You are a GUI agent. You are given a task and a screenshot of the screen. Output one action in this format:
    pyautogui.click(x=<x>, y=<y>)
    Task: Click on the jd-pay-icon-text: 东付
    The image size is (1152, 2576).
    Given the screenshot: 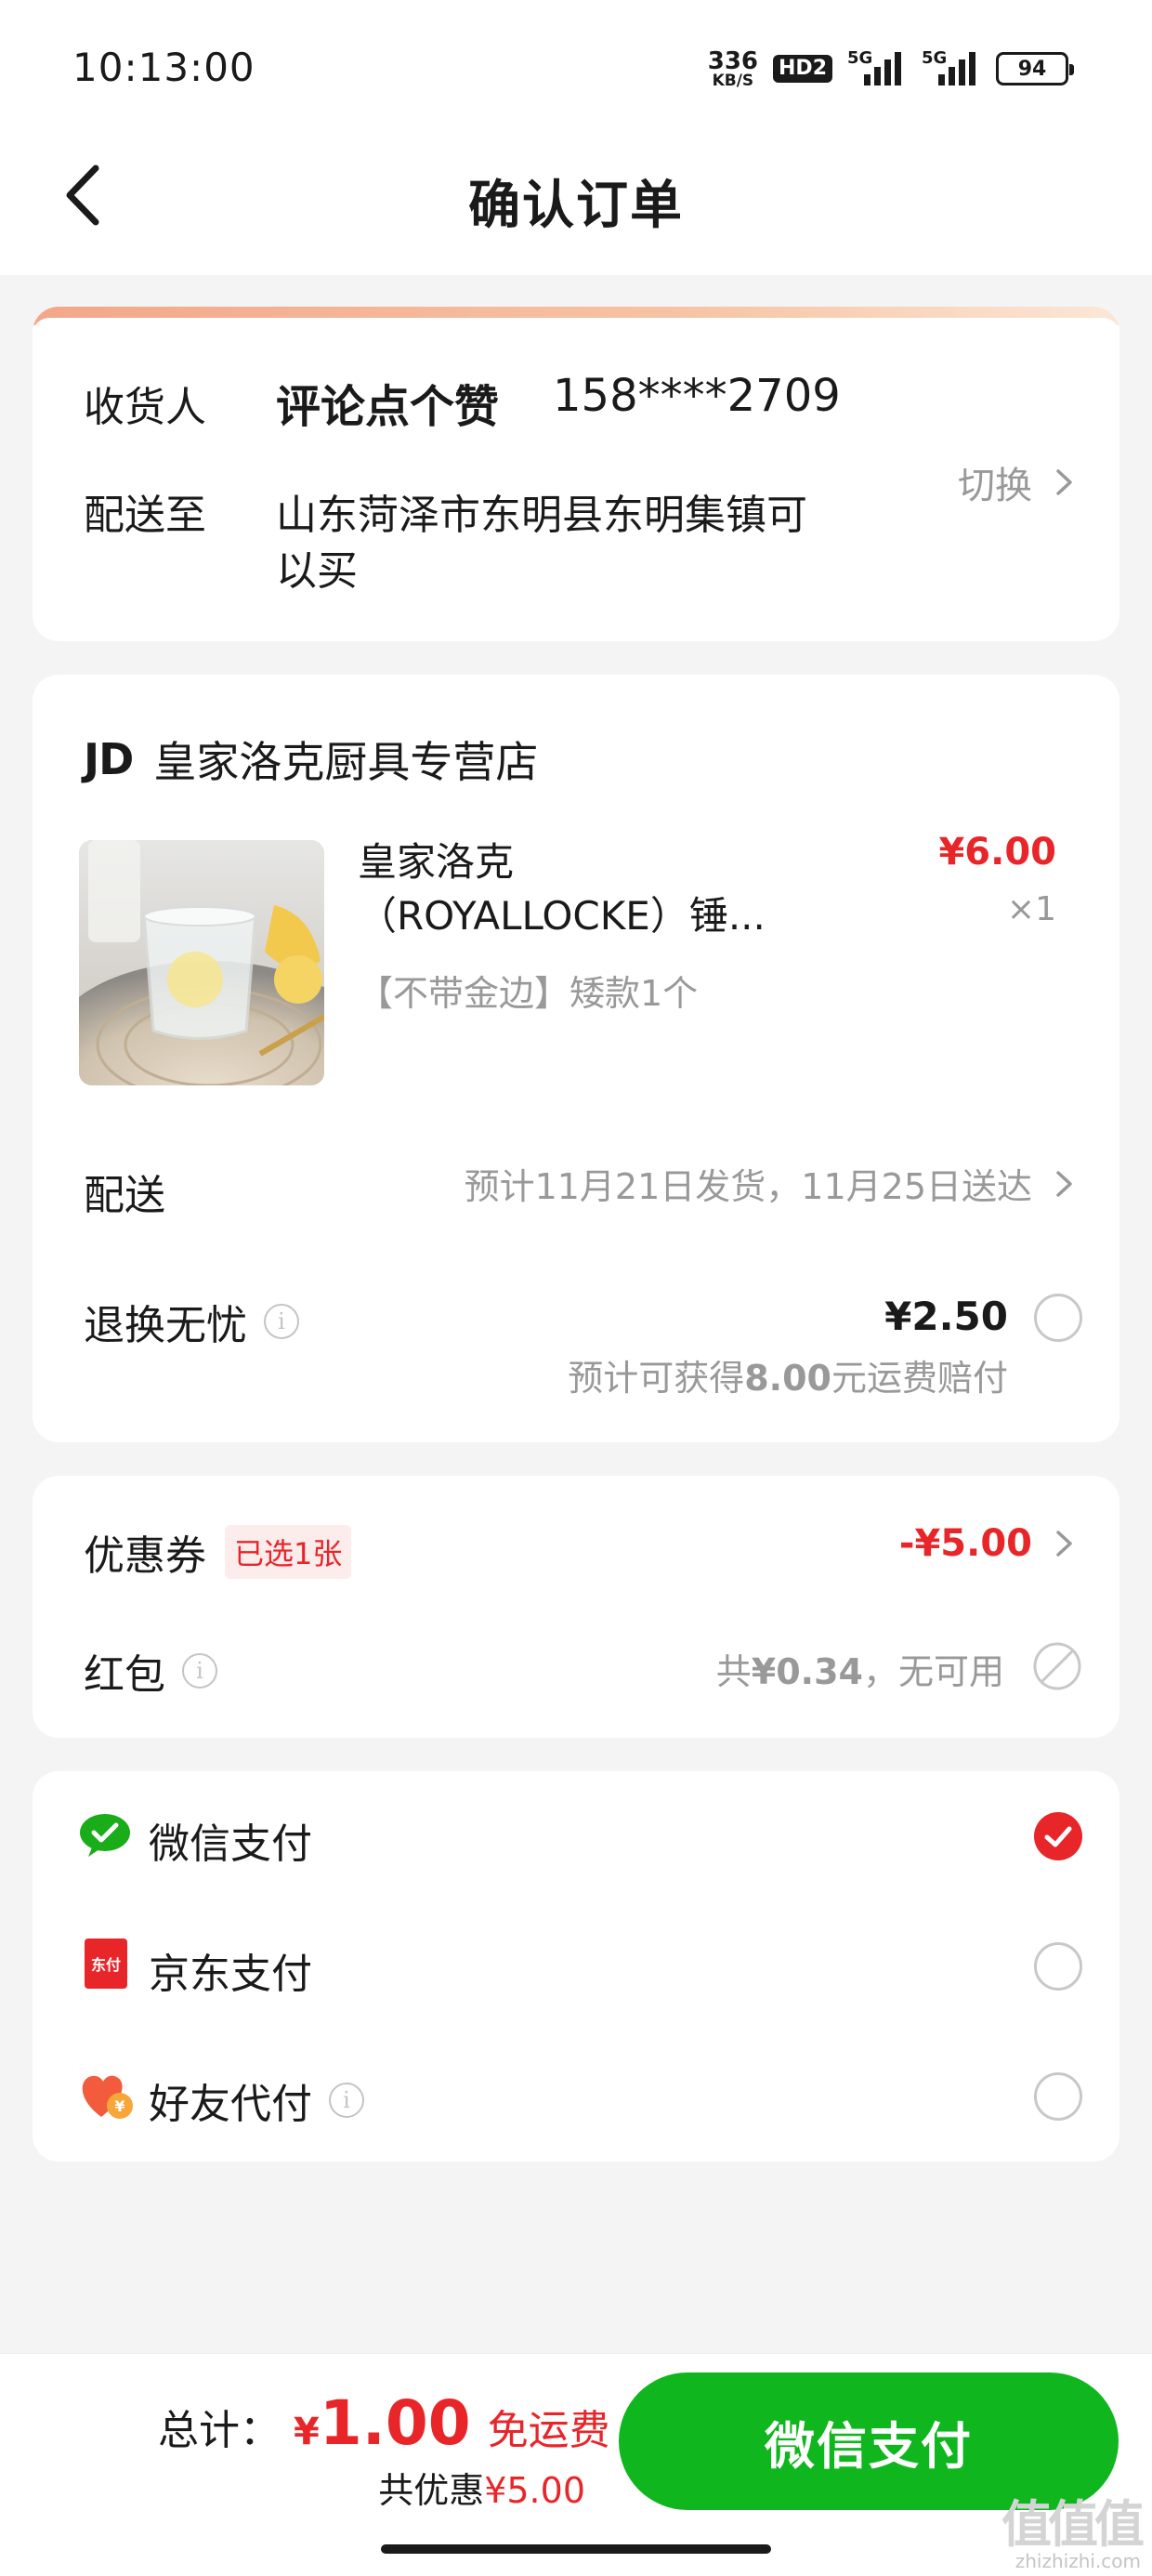 What is the action you would take?
    pyautogui.click(x=105, y=1965)
    